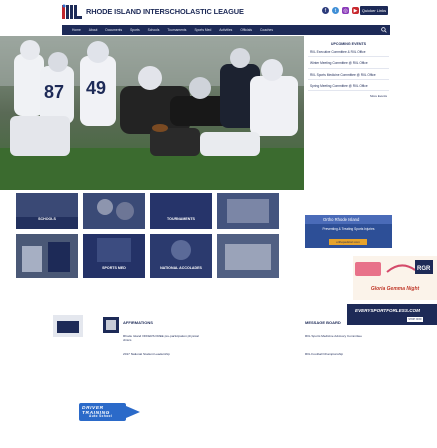 The image size is (437, 448). What do you see at coordinates (323, 322) in the screenshot?
I see `message-board-heading: MESSAGE BOARD` at bounding box center [323, 322].